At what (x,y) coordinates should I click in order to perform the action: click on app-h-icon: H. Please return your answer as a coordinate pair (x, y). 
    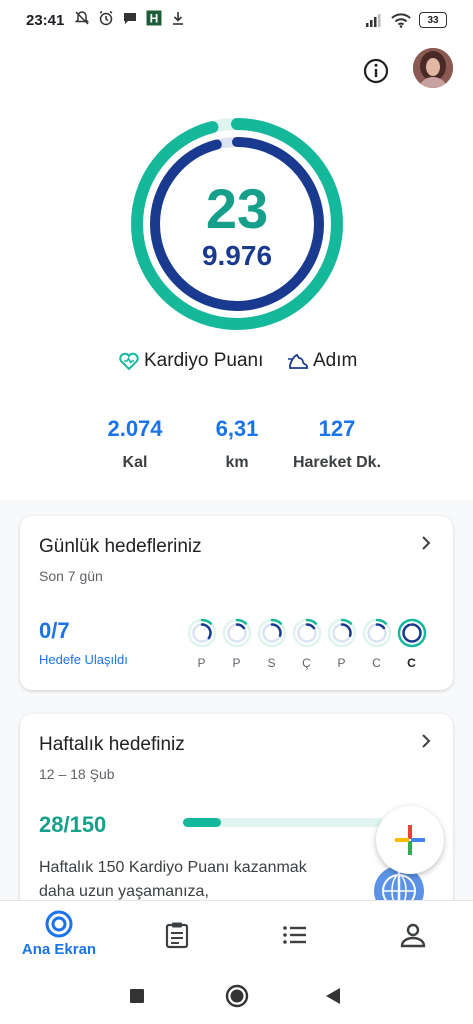
    Looking at the image, I should click on (154, 18).